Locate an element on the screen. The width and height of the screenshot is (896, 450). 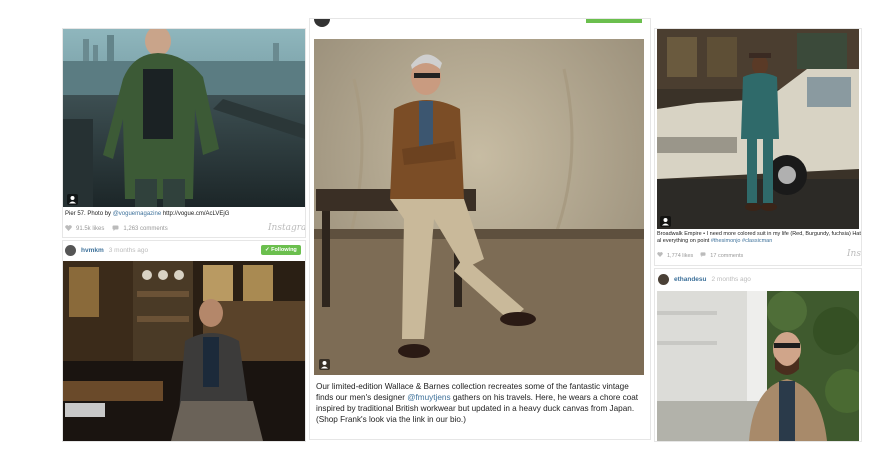
instagram-logo: Instagram is located at coordinates (287, 228).